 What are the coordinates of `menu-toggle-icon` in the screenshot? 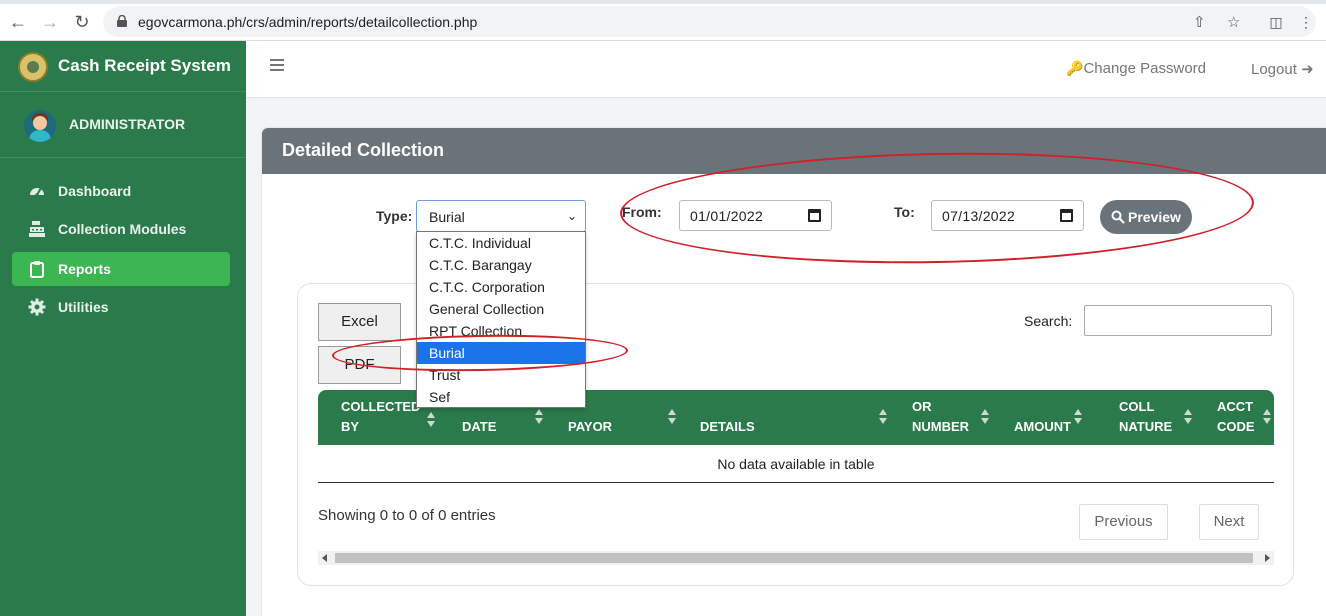 It's located at (277, 65).